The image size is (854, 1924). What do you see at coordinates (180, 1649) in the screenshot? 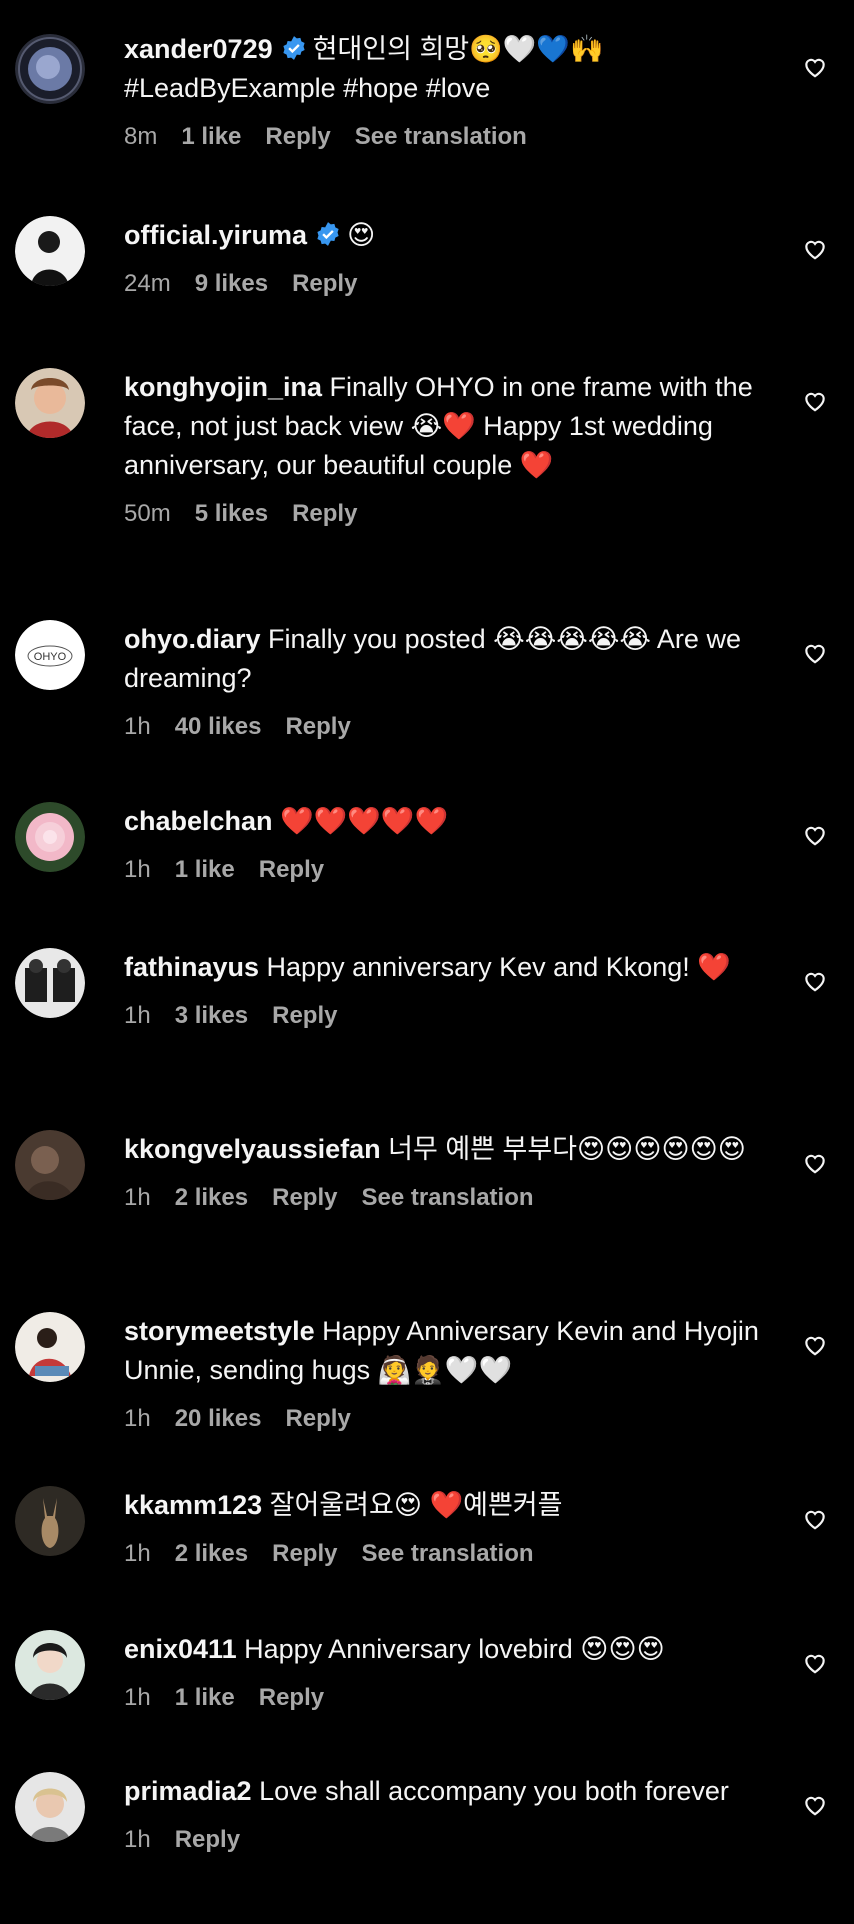
I see `comment-username: enix0411` at bounding box center [180, 1649].